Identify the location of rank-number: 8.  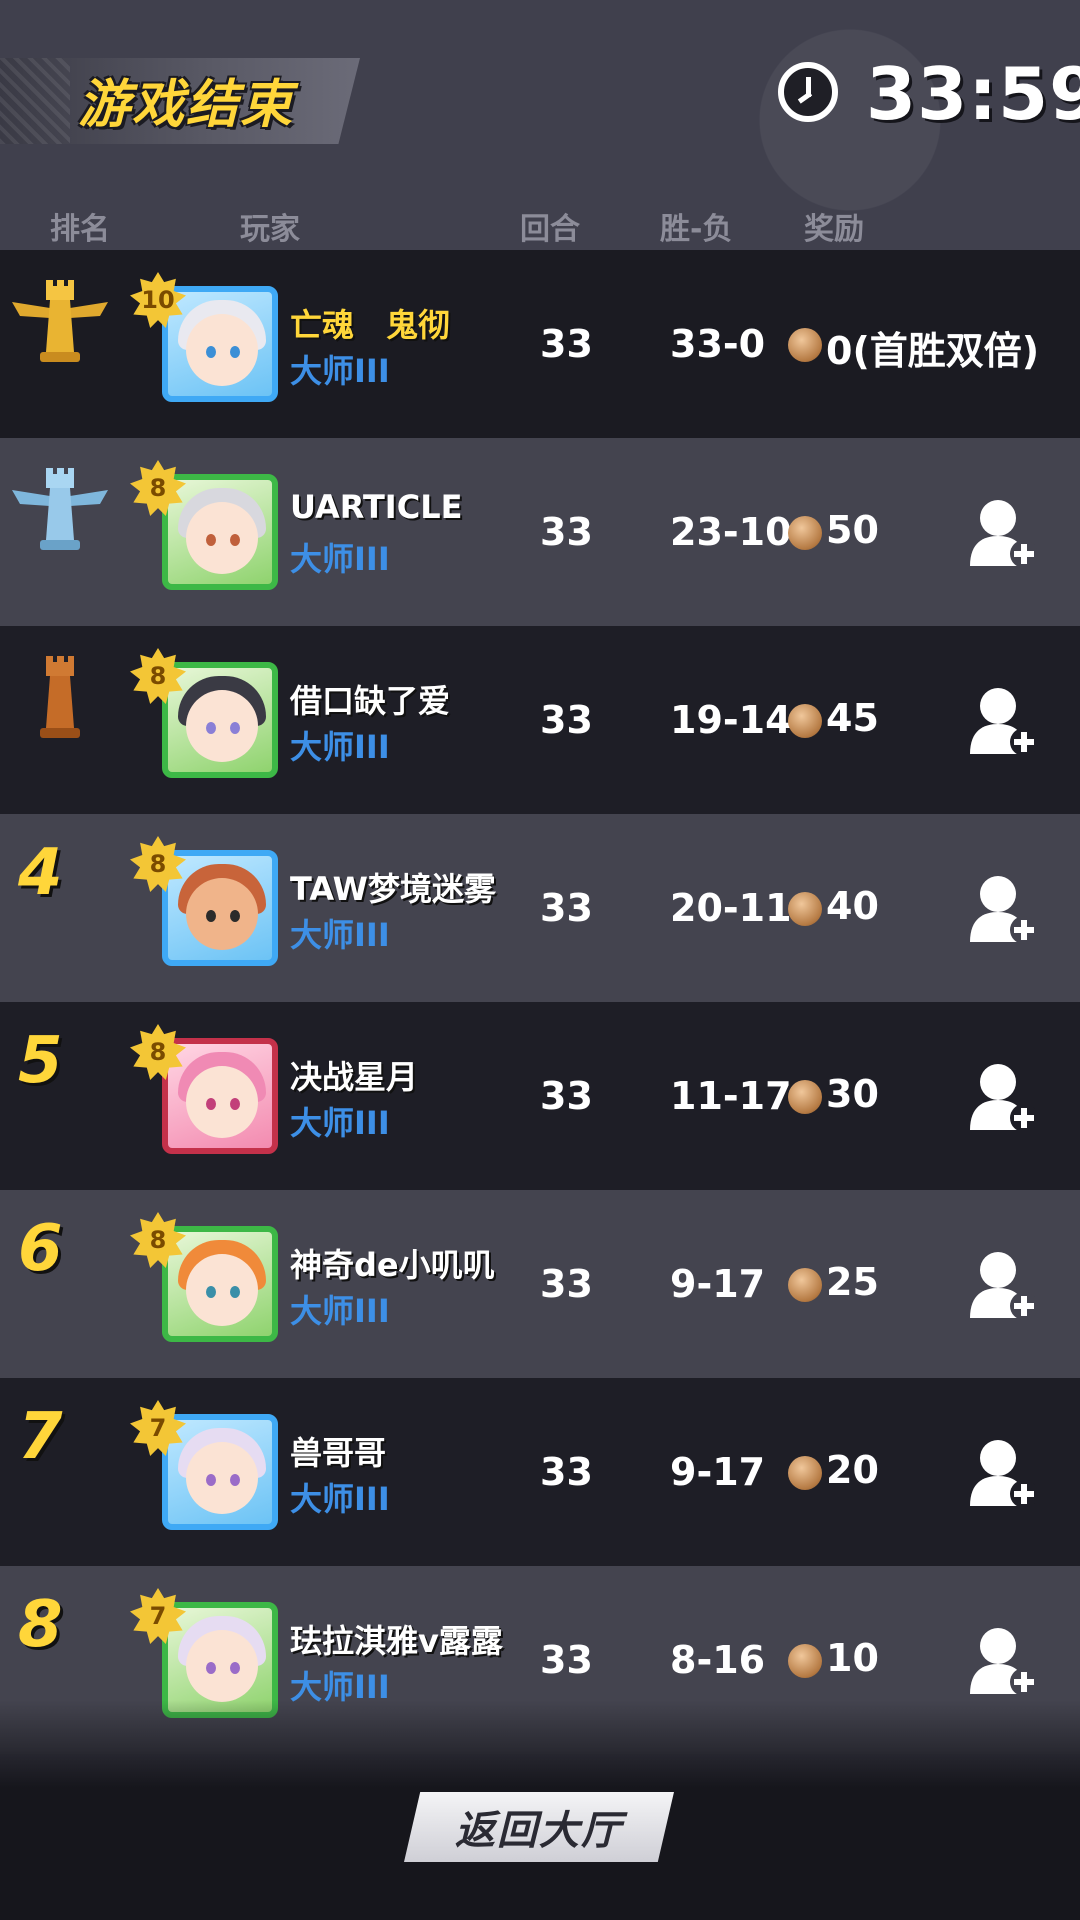
(40, 1625).